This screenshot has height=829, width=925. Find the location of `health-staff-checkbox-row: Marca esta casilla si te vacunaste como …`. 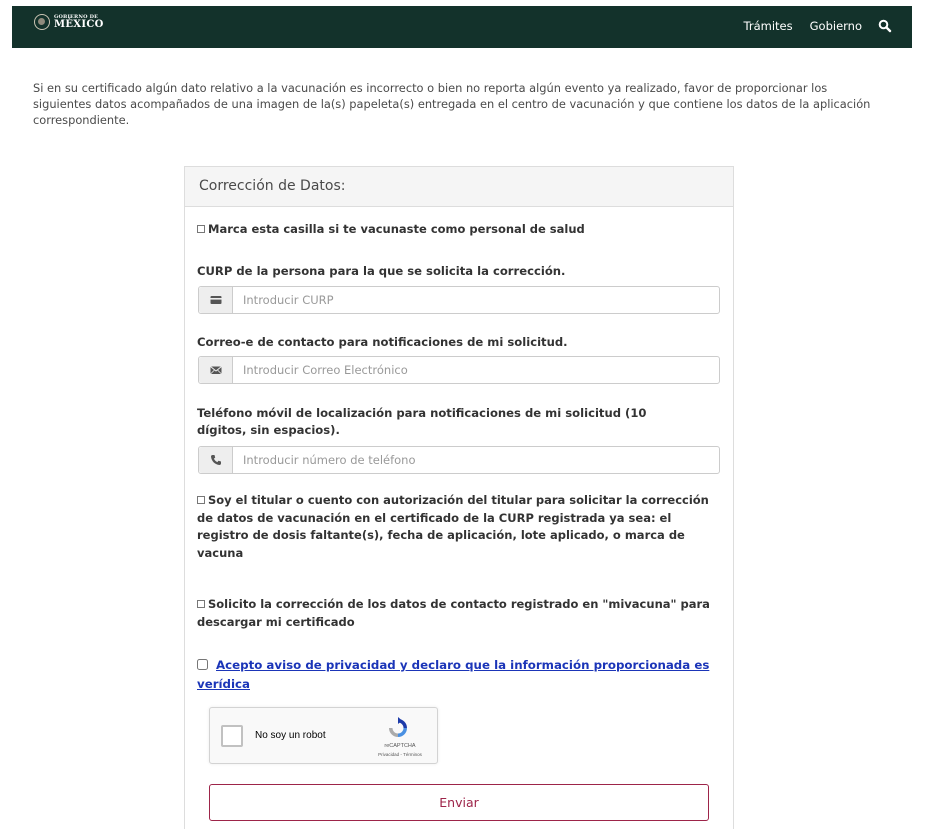

health-staff-checkbox-row: Marca esta casilla si te vacunaste como … is located at coordinates (457, 230).